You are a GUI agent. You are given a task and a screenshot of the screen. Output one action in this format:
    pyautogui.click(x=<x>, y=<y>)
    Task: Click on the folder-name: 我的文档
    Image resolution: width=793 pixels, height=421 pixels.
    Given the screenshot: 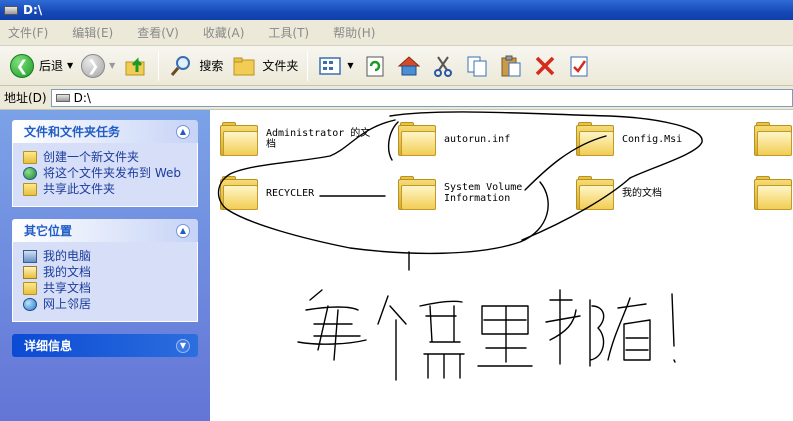 What is the action you would take?
    pyautogui.click(x=642, y=193)
    